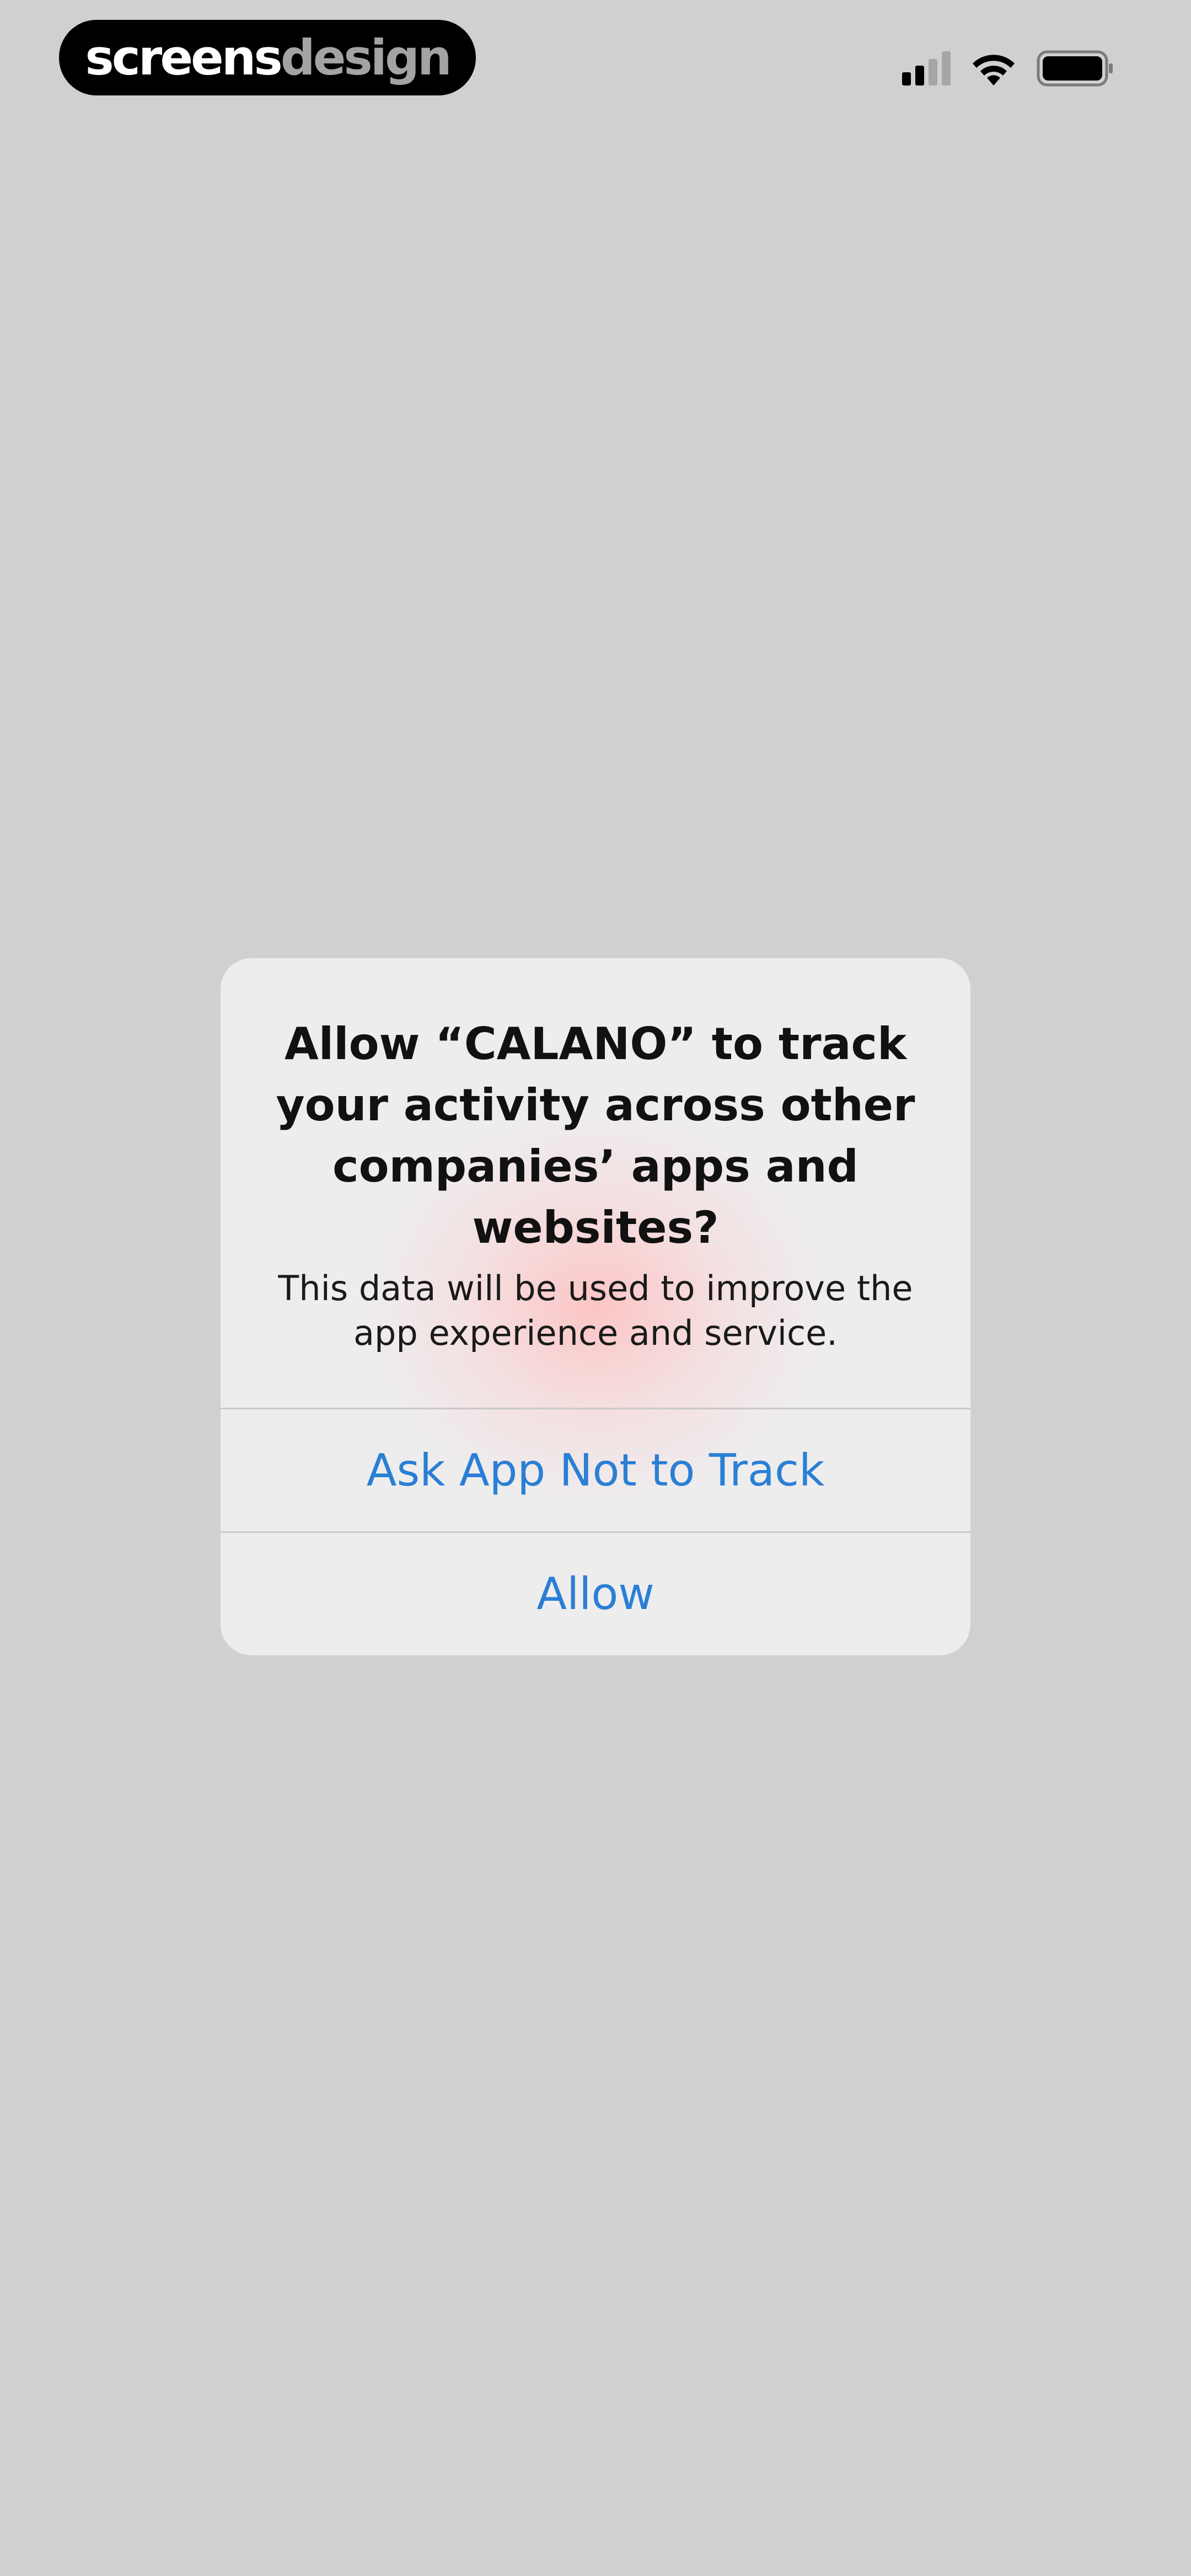  I want to click on logo-text-design: design, so click(366, 57).